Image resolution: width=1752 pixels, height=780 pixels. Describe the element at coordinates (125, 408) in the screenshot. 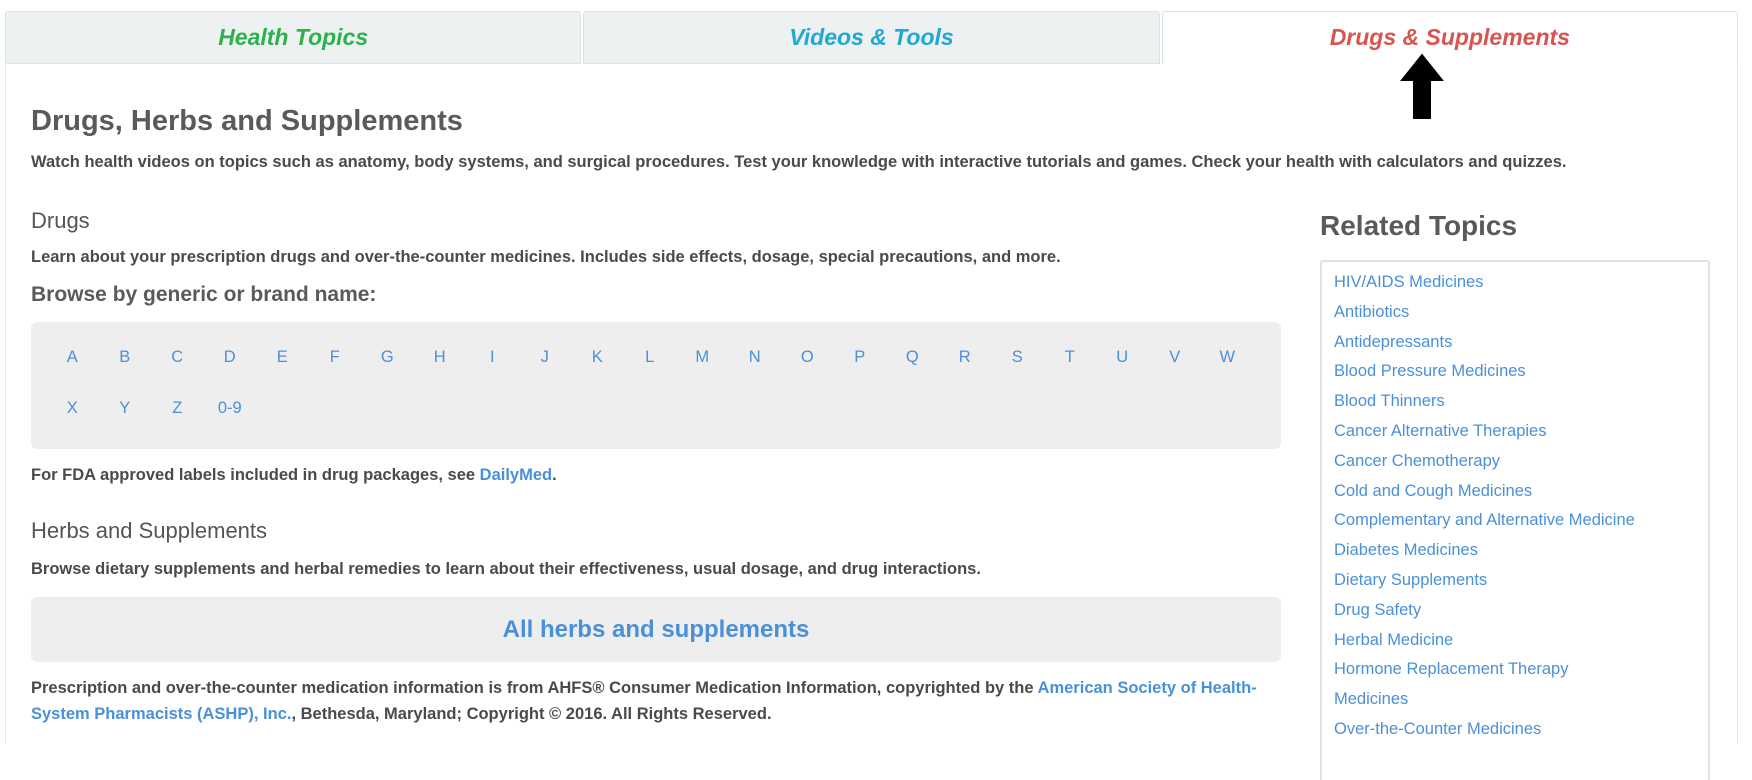

I see `letter-link: Y` at that location.